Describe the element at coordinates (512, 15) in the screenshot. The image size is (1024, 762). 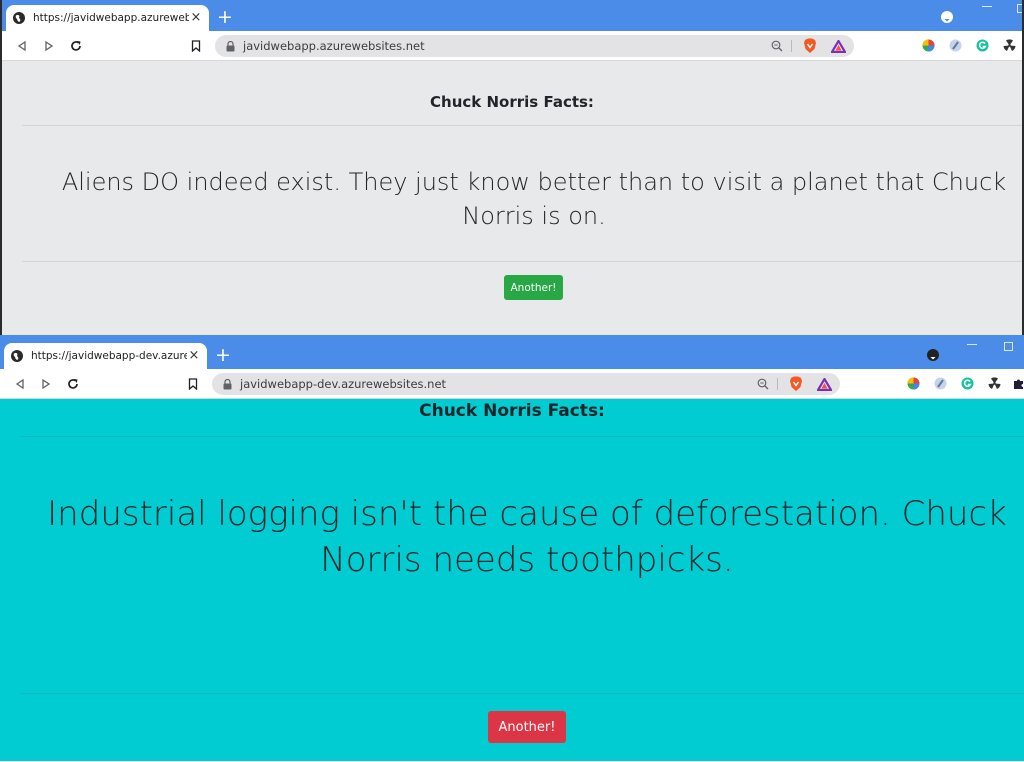
I see `tab-strip: https://javidwebapp.azurewebsites × +` at that location.